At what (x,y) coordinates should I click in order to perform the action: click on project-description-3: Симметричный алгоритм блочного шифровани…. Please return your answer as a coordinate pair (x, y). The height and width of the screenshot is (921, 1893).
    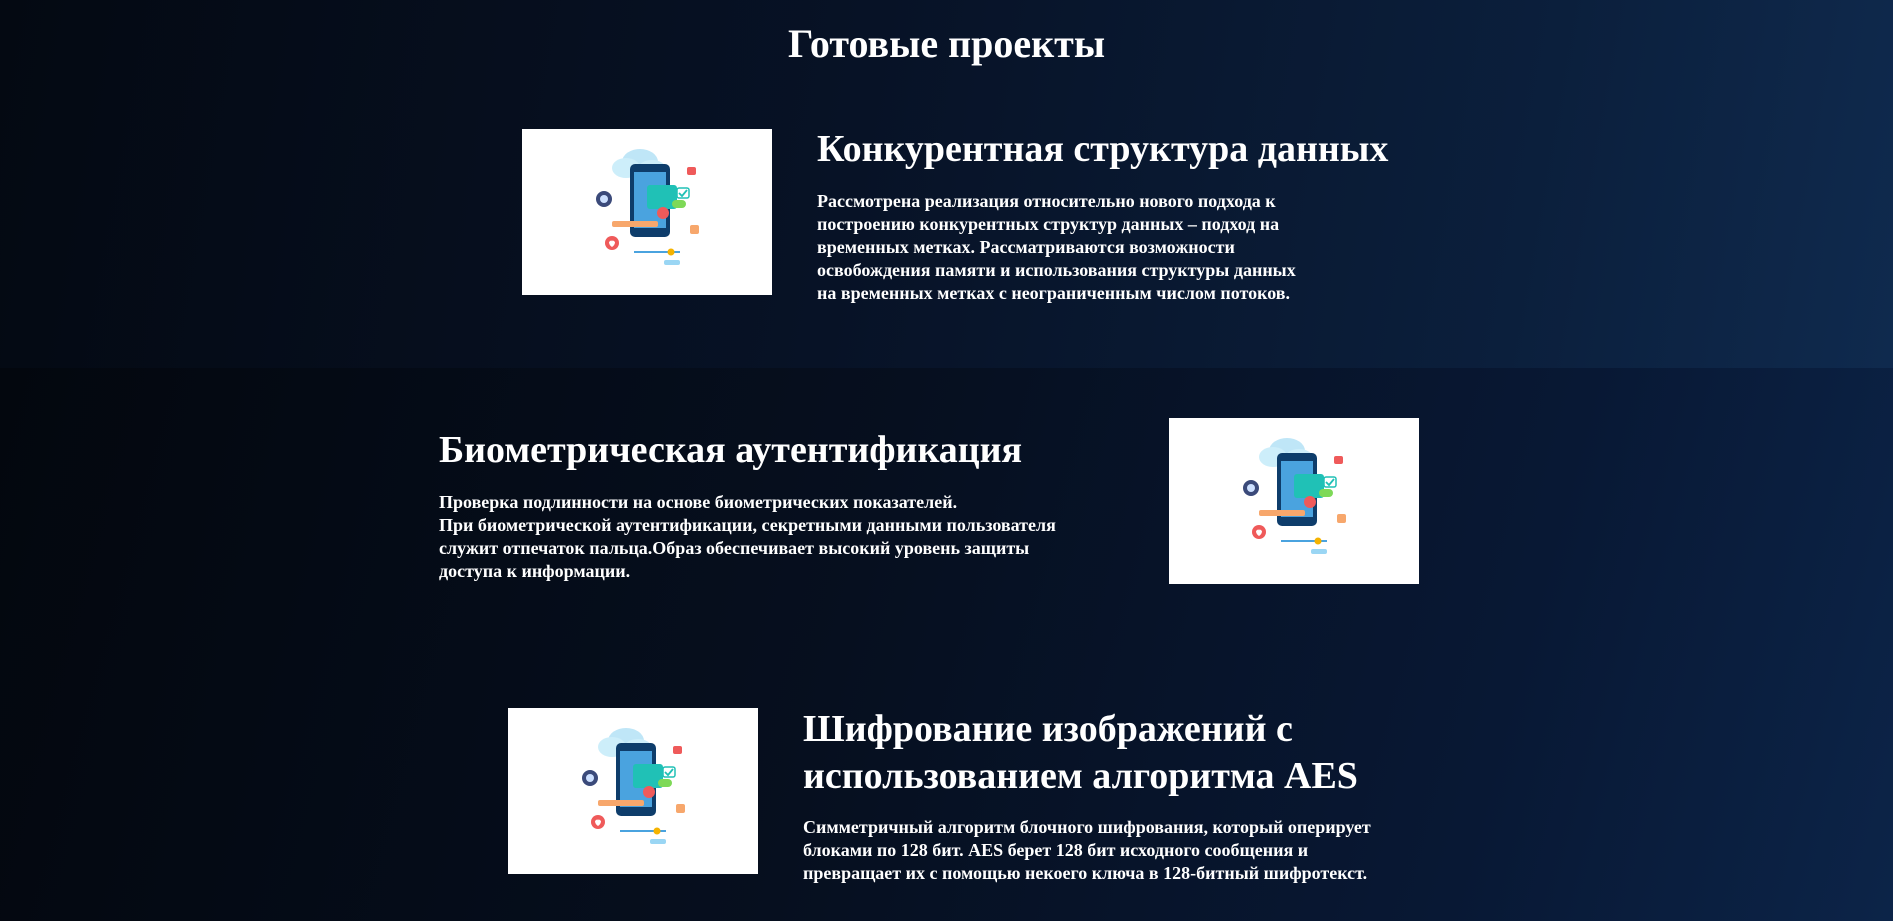
    Looking at the image, I should click on (1087, 850).